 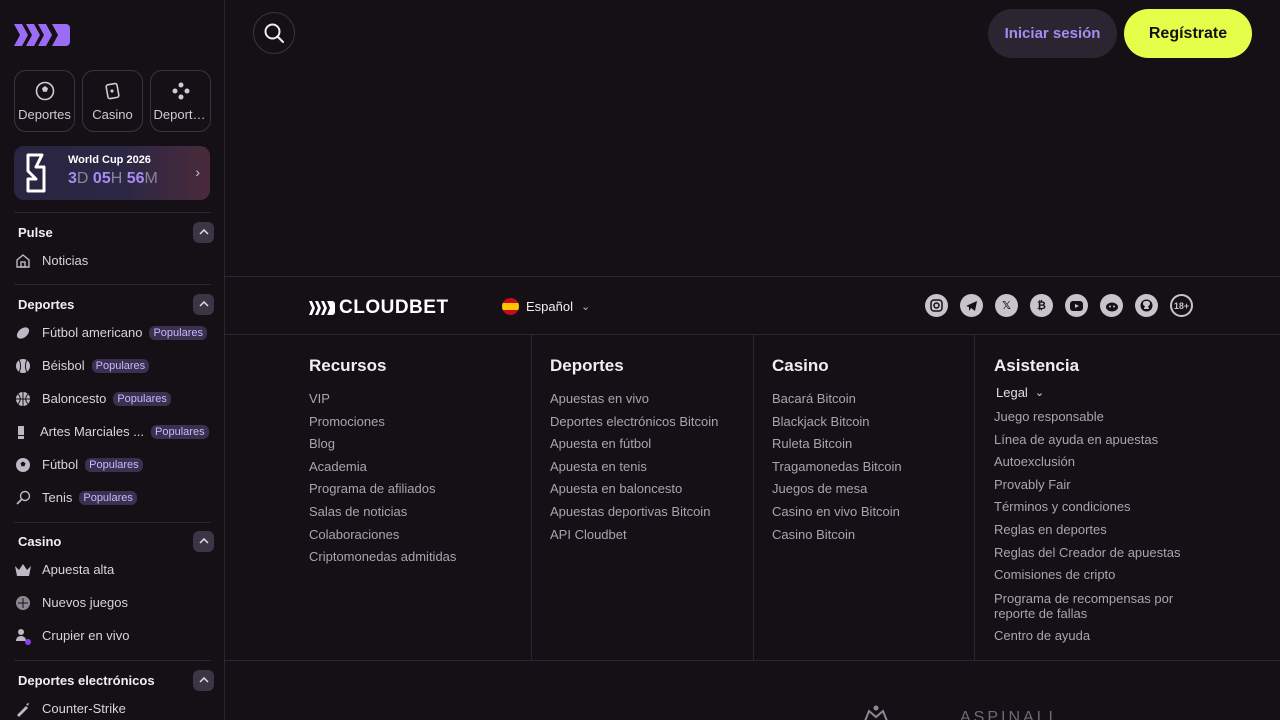 I want to click on sidebar-item-american-football: Fútbol americano Populares, so click(x=112, y=332).